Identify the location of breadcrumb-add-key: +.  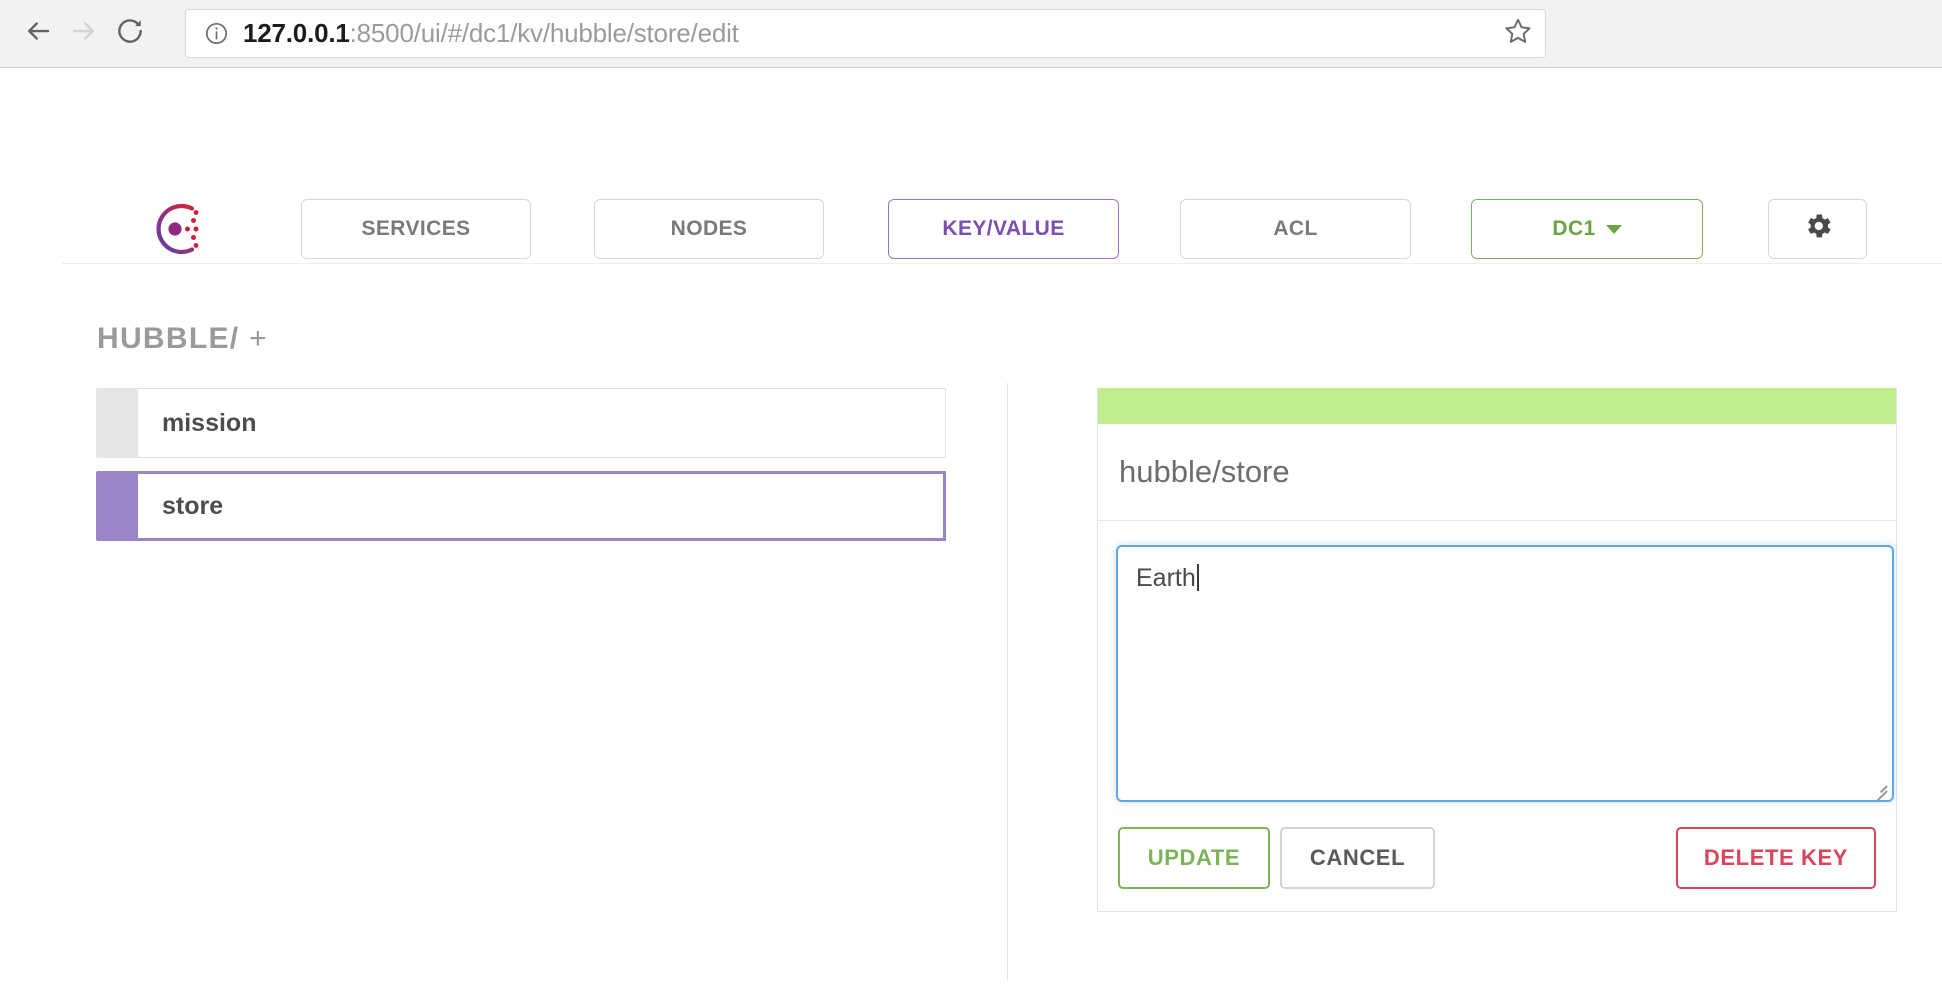
(258, 338).